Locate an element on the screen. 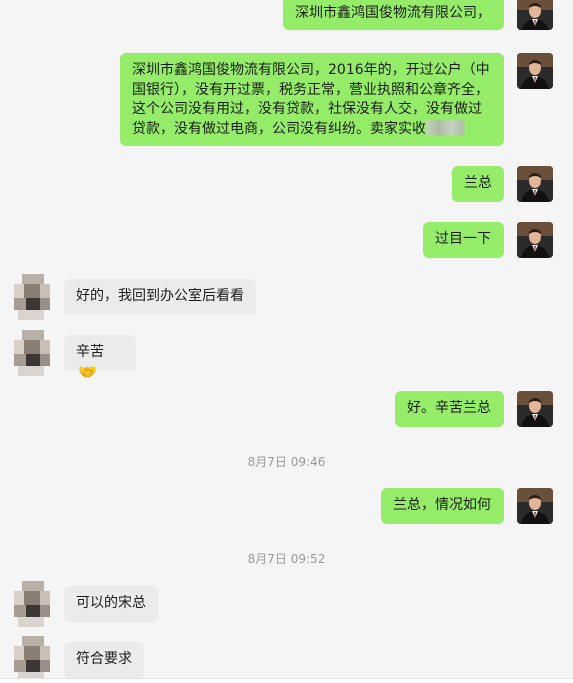  message-text: 兰总 is located at coordinates (478, 183).